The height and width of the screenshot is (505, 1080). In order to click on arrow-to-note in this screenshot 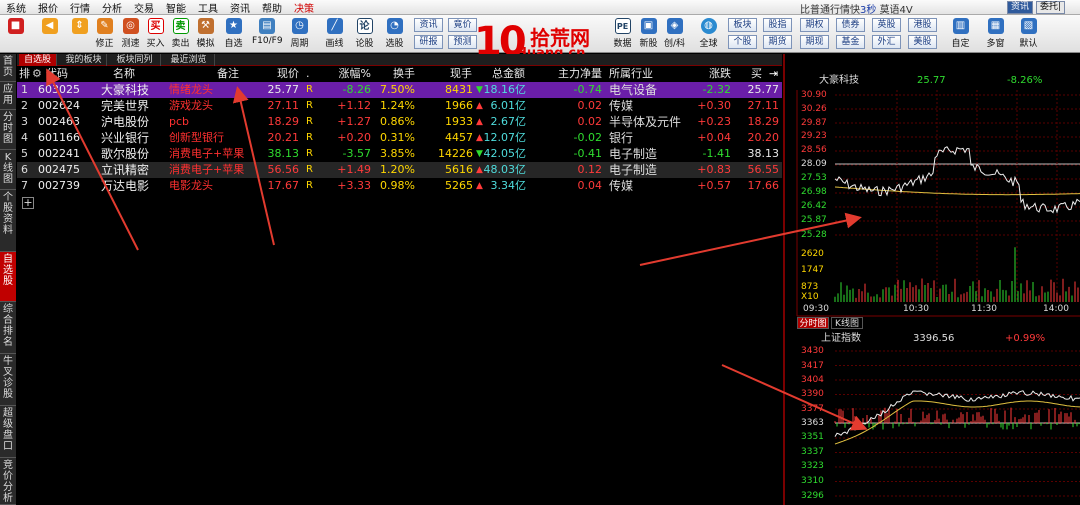, I will do `click(253, 166)`.